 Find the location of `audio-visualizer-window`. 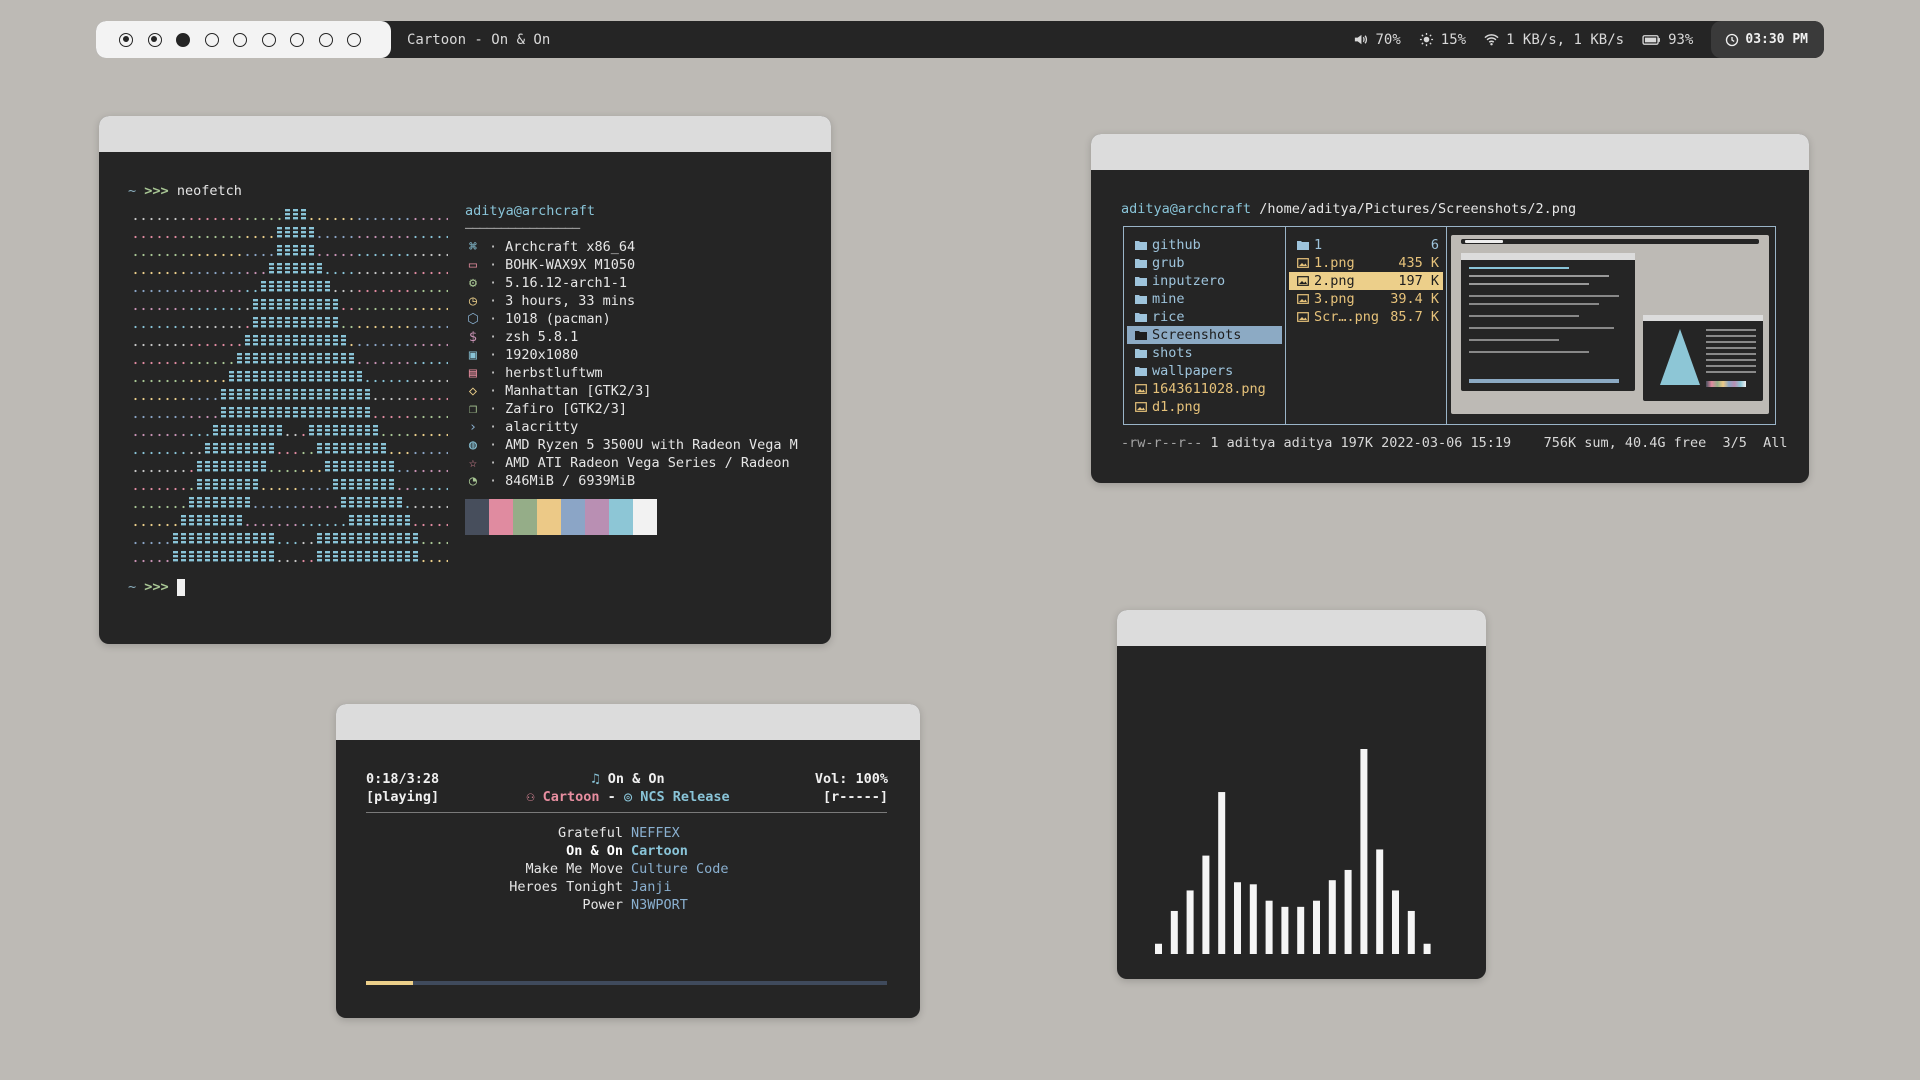

audio-visualizer-window is located at coordinates (1301, 794).